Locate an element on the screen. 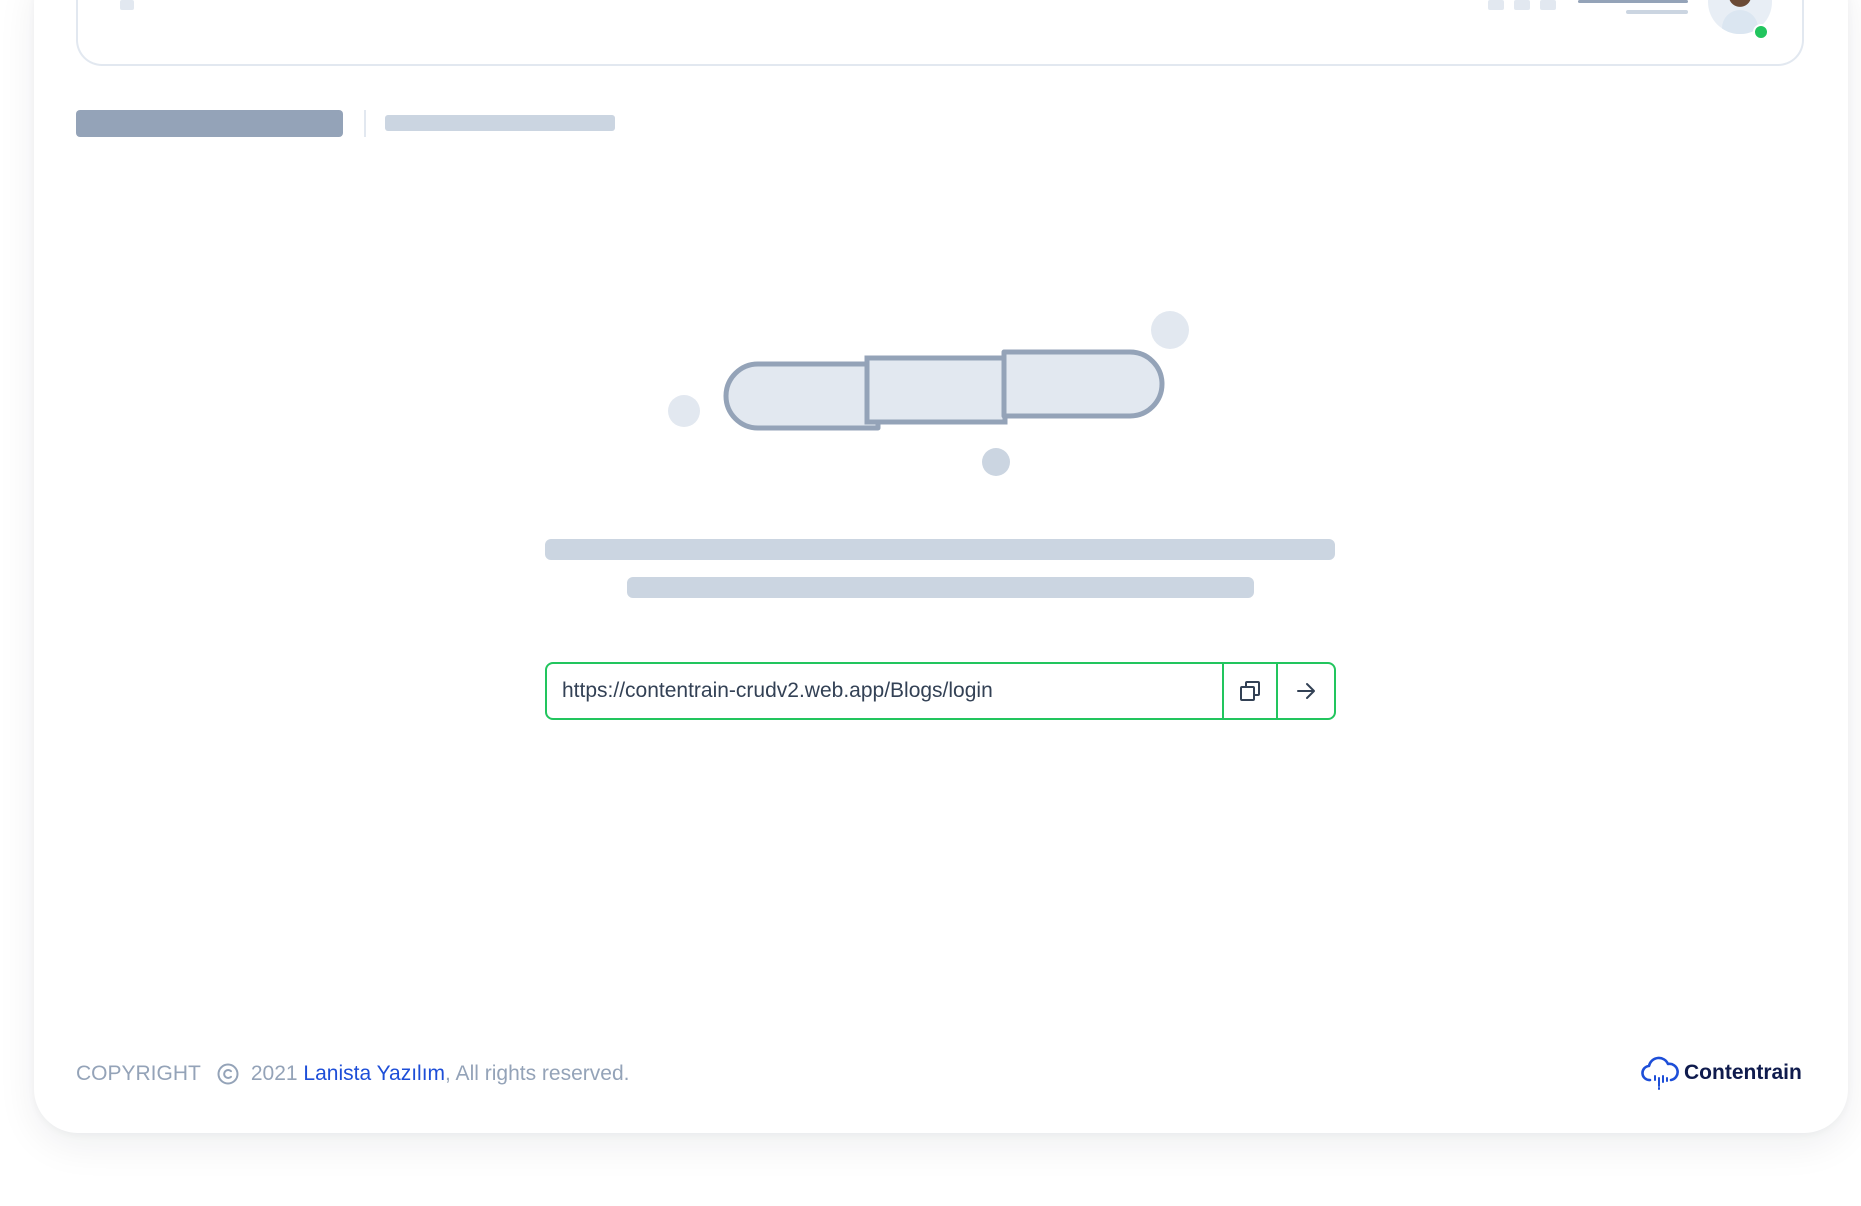 The image size is (1861, 1206). brand-name: Contentrain is located at coordinates (1743, 1072).